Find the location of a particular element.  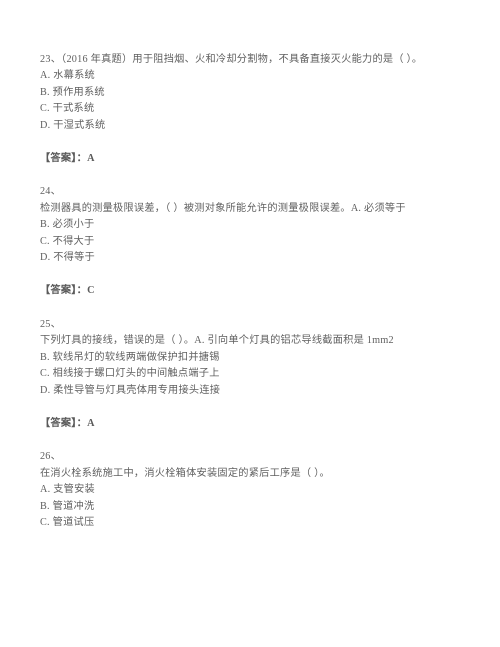

question-25-stem: 下列灯具的接线，错误的是（ ）。A. 引向单个灯具的铝芯导线截面积是 1mm2 is located at coordinates (217, 341).